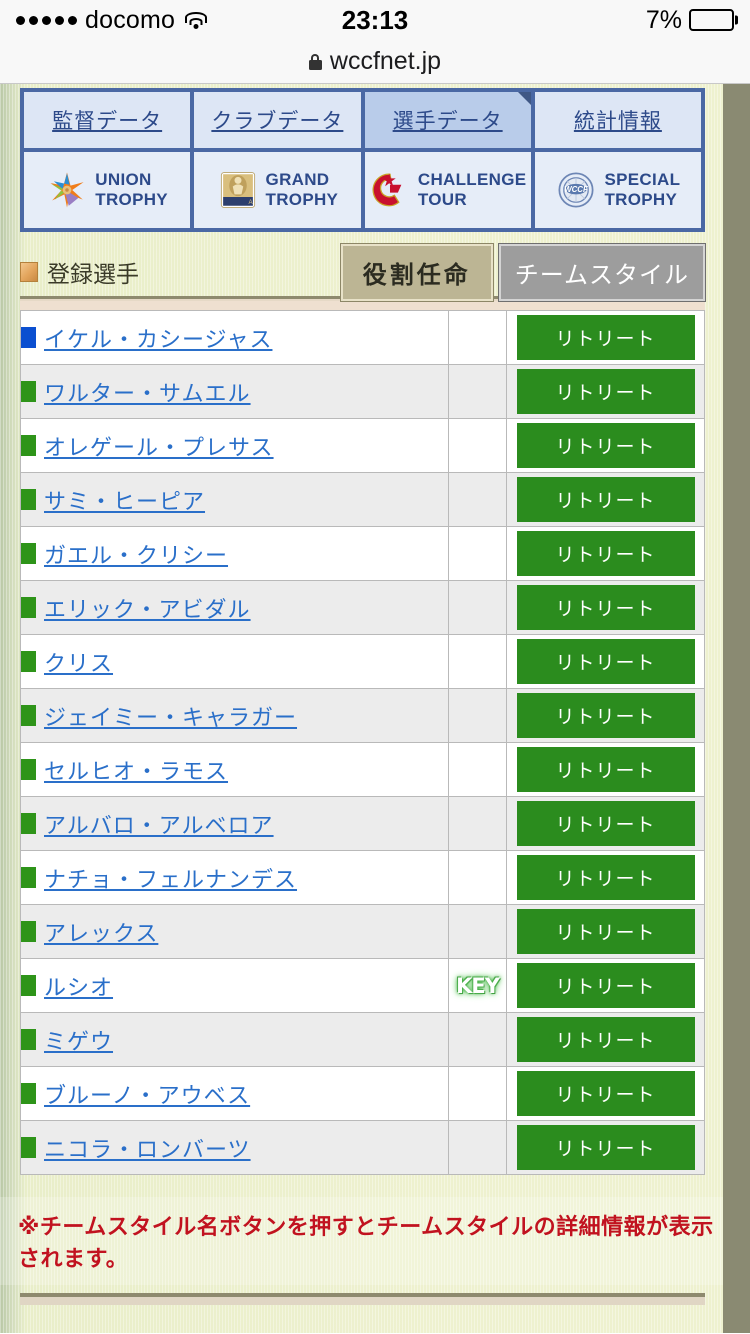 This screenshot has height=1334, width=750. I want to click on player-name-cell: イケル・カシージャス, so click(234, 337).